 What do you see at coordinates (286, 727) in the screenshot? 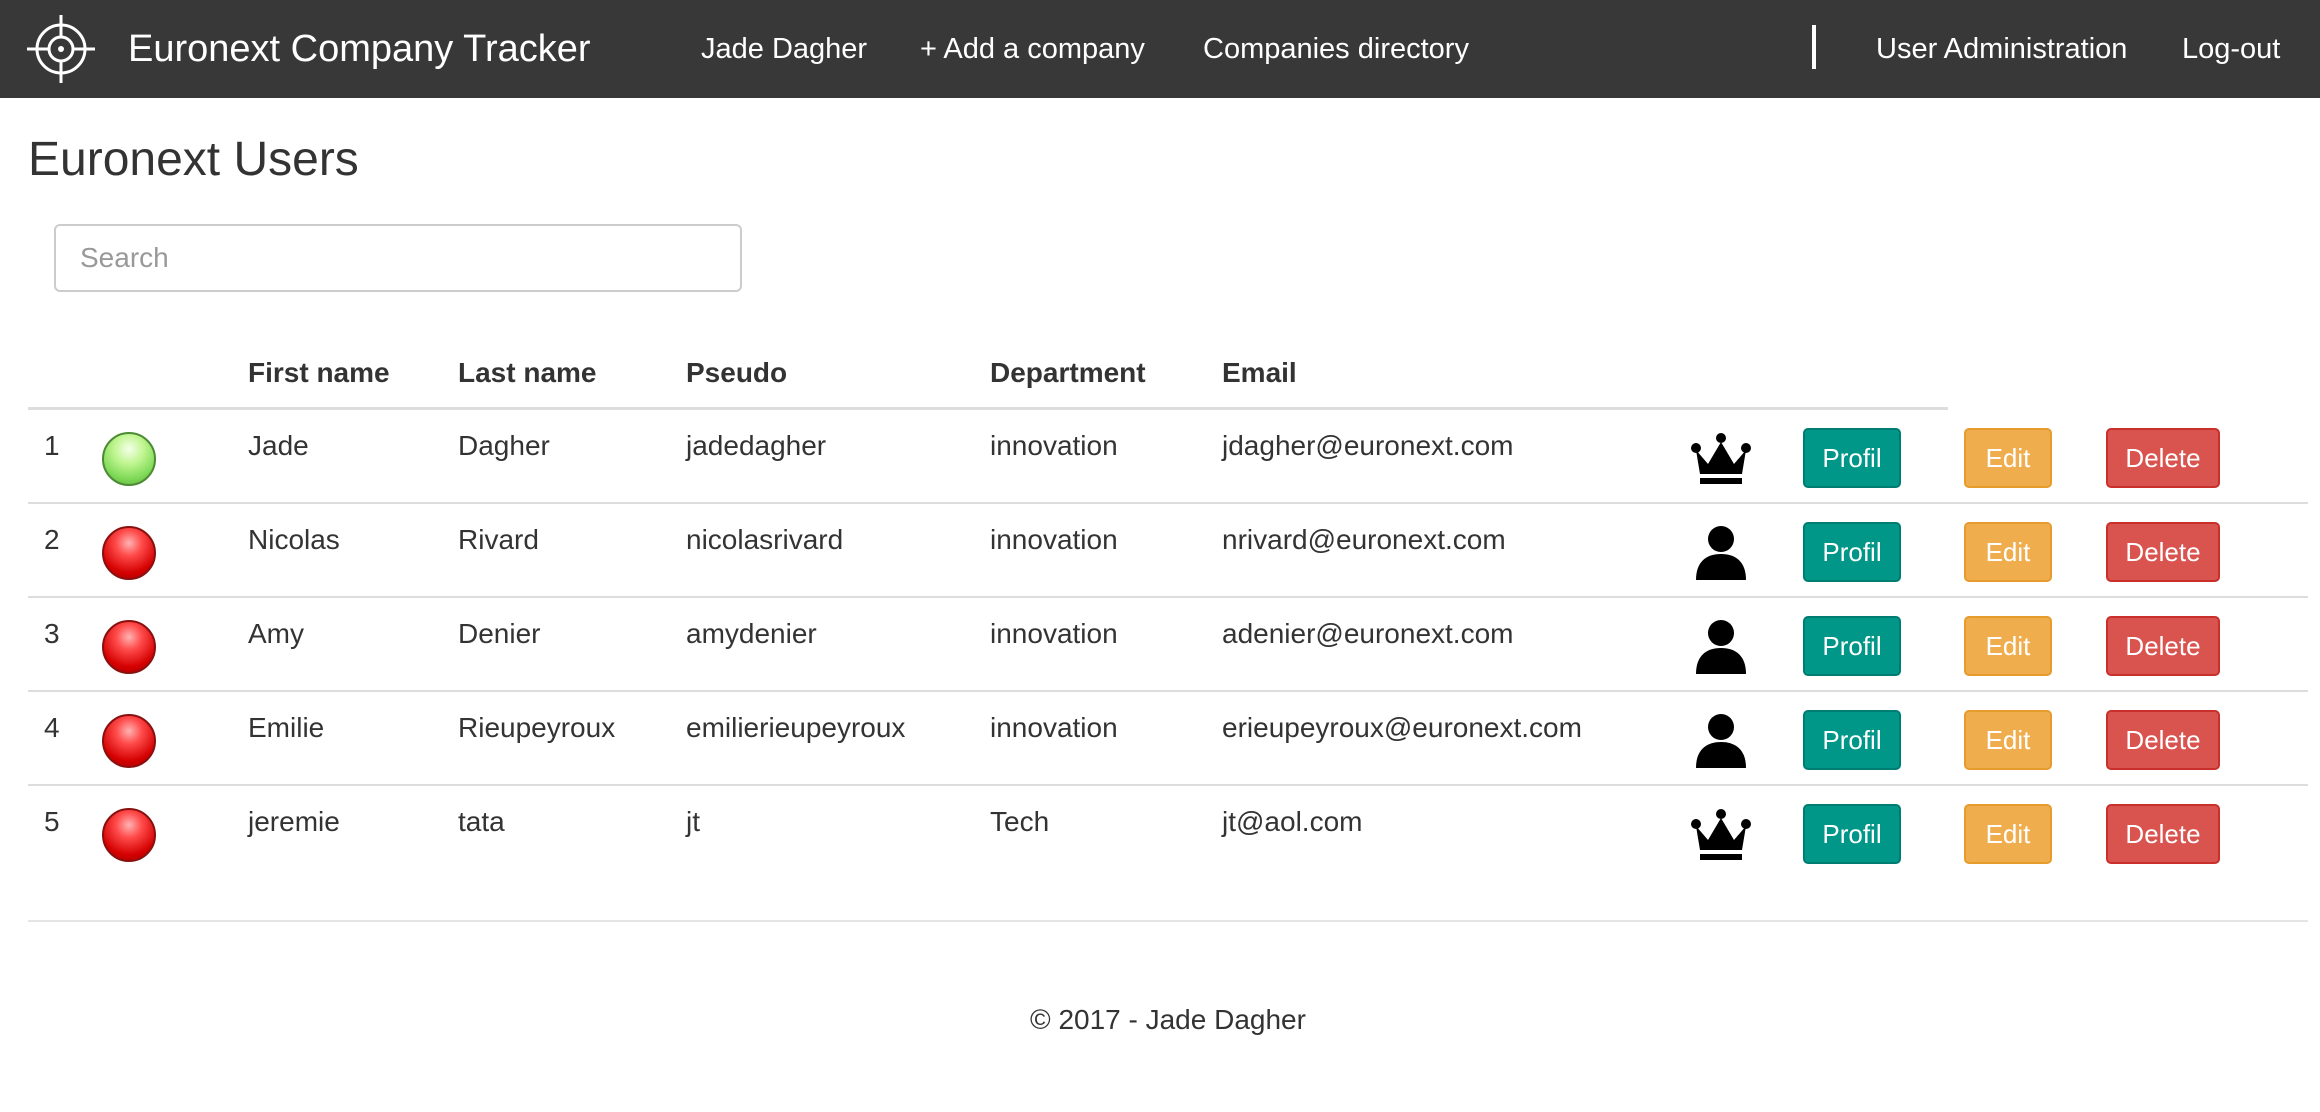
I see `cell-first-name: Emilie` at bounding box center [286, 727].